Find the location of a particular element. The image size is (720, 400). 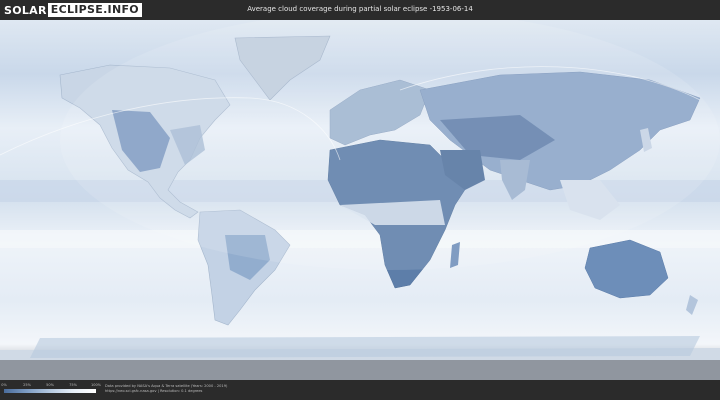

legend-tick: 100% is located at coordinates (96, 385).